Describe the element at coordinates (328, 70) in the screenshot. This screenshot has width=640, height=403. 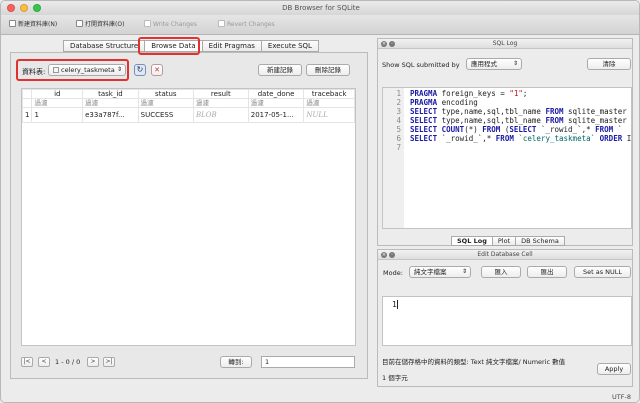
I see `delete-record-button: 刪除記錄` at that location.